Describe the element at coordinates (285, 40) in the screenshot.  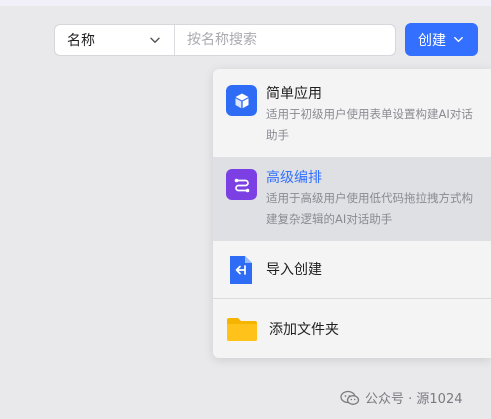
I see `search-input` at that location.